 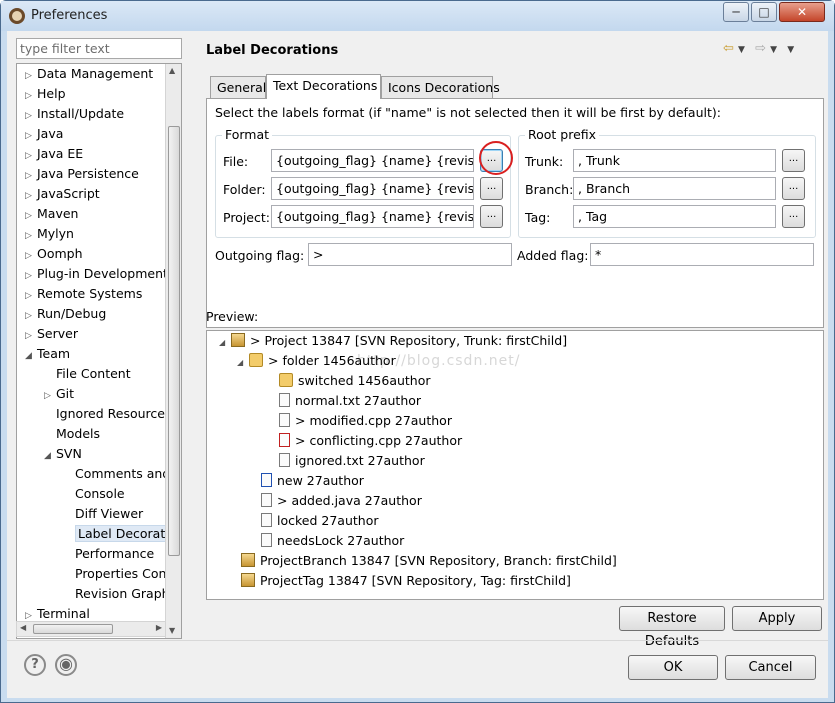 What do you see at coordinates (674, 216) in the screenshot?
I see `tag-prefix-input: , Tag` at bounding box center [674, 216].